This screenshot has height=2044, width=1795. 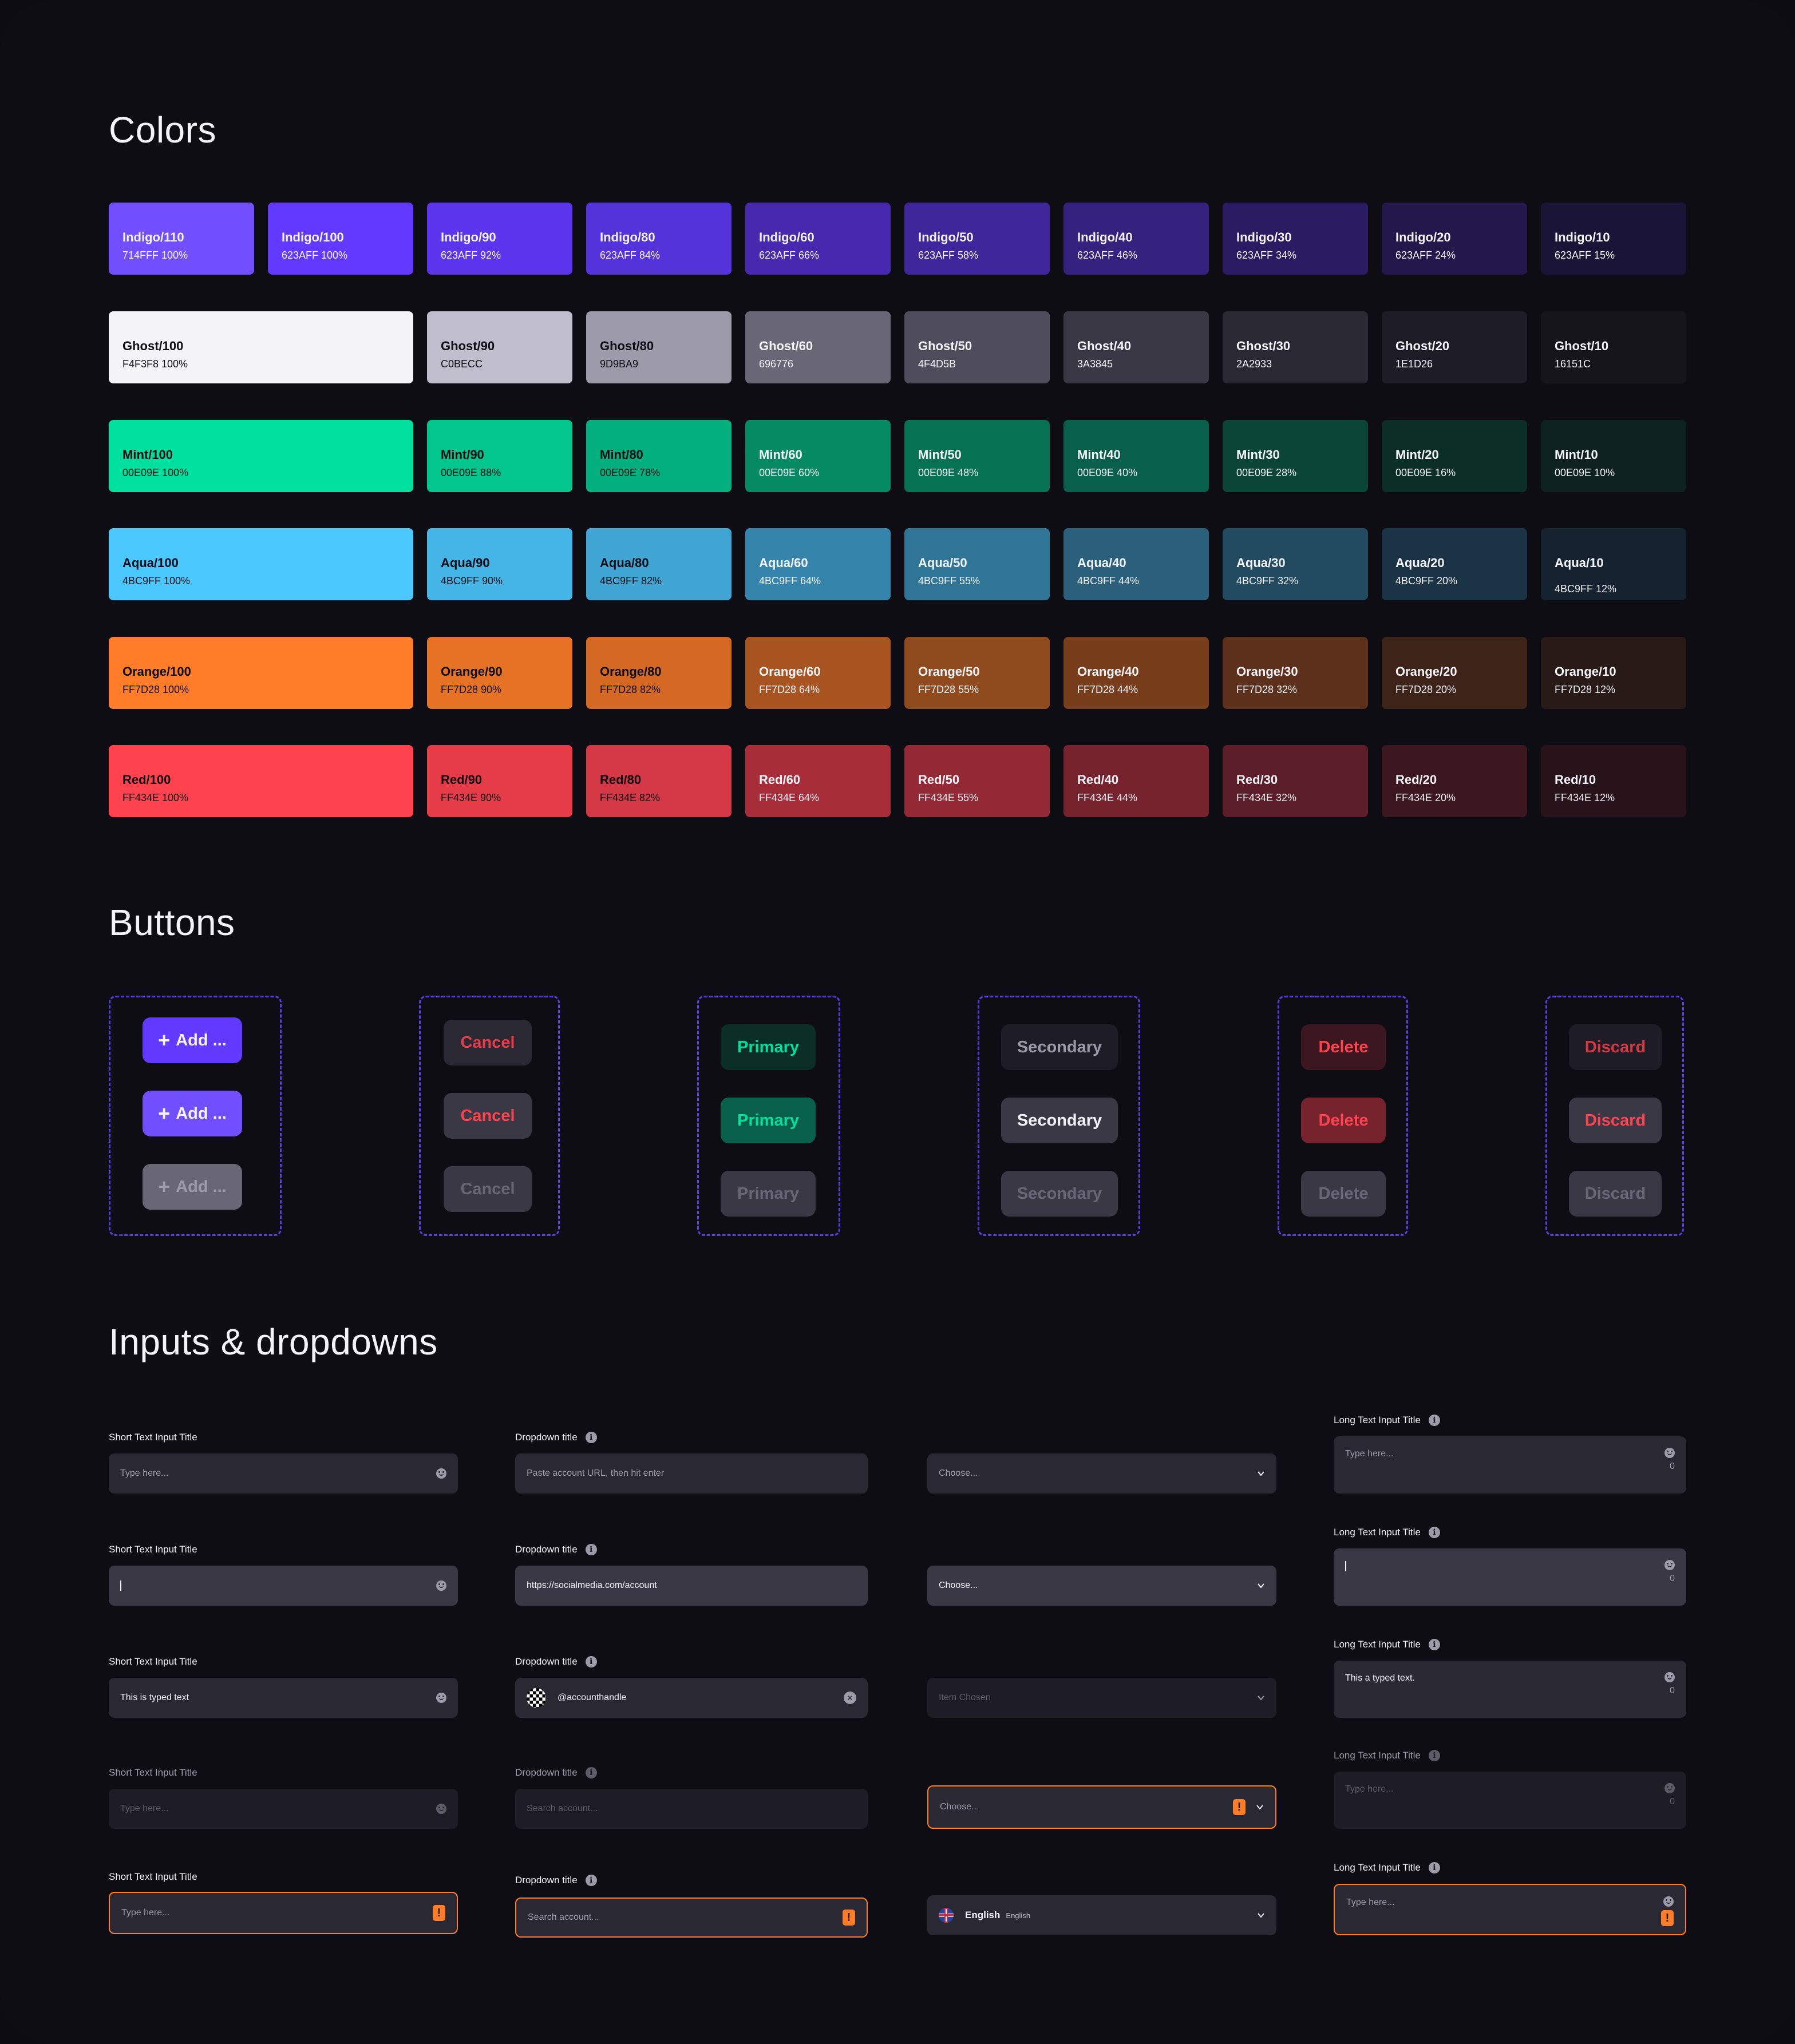 What do you see at coordinates (261, 456) in the screenshot?
I see `color-swatch: Mint/100 00E09E 100%` at bounding box center [261, 456].